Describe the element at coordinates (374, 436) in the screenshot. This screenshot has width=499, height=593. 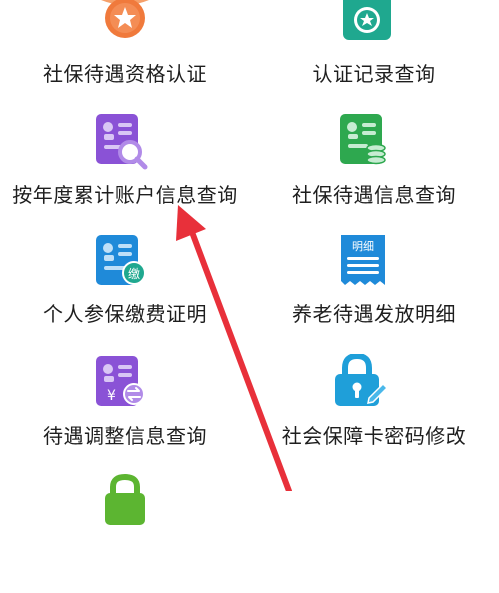
I see `menu-item-label: 社会保障卡密码修改` at that location.